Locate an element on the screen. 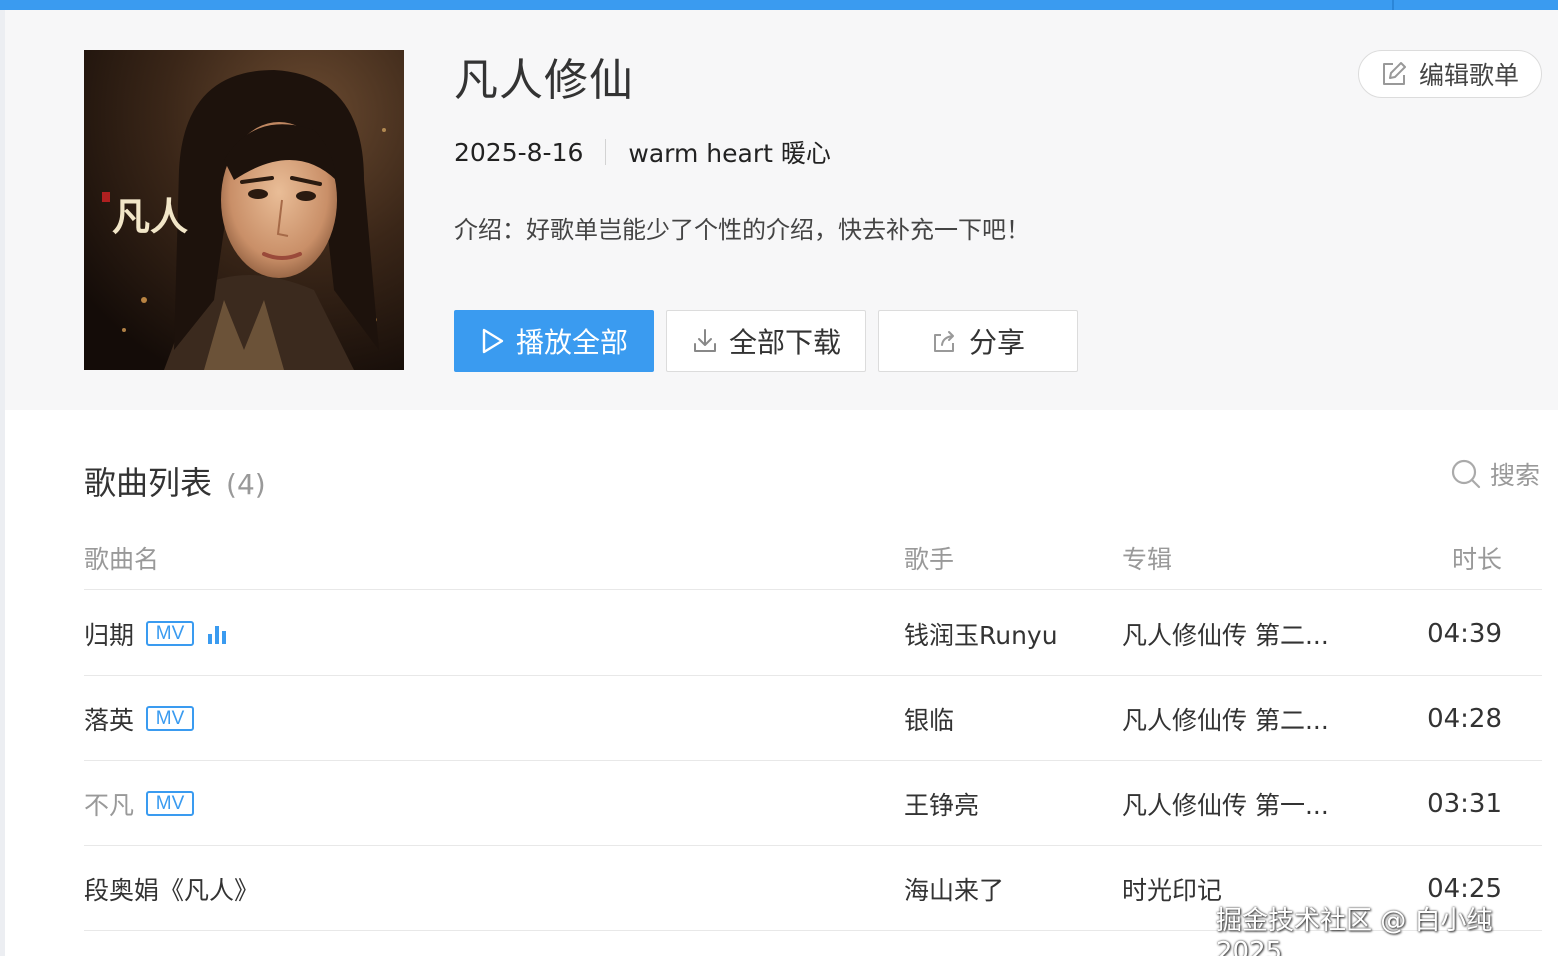  column-header-name: 歌曲名 is located at coordinates (121, 558).